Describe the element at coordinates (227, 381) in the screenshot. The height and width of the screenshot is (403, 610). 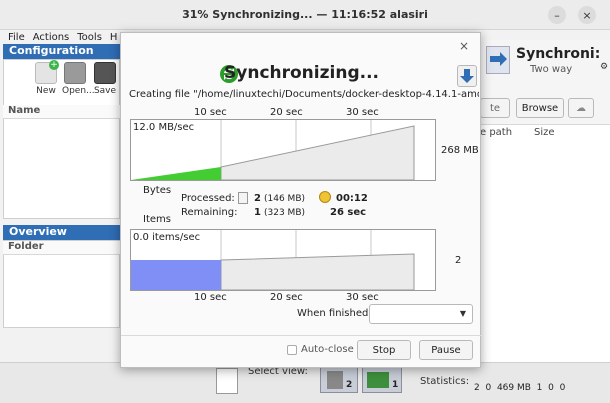
I see `overview-list-icon` at that location.